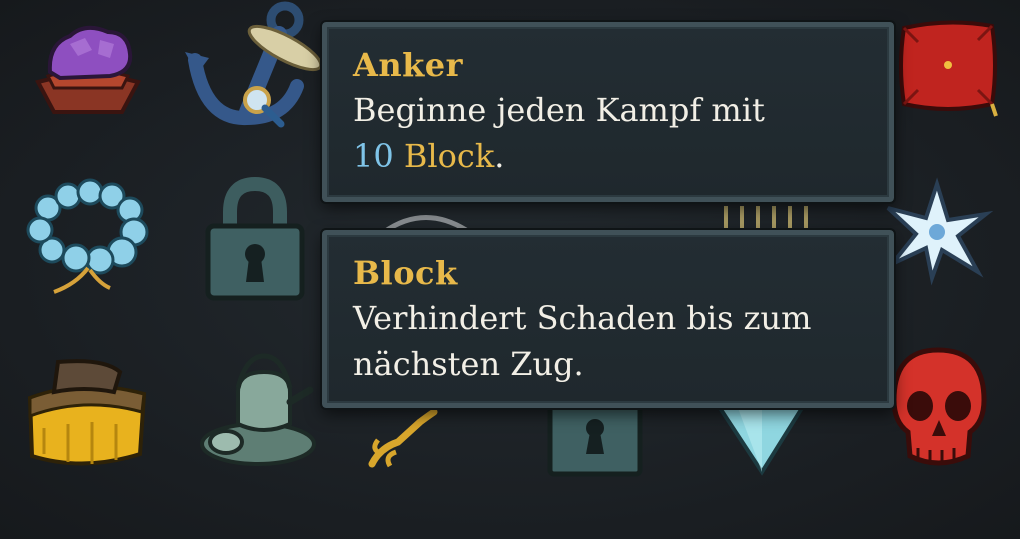  What do you see at coordinates (768, 218) in the screenshot?
I see `hidden-relic-icon` at bounding box center [768, 218].